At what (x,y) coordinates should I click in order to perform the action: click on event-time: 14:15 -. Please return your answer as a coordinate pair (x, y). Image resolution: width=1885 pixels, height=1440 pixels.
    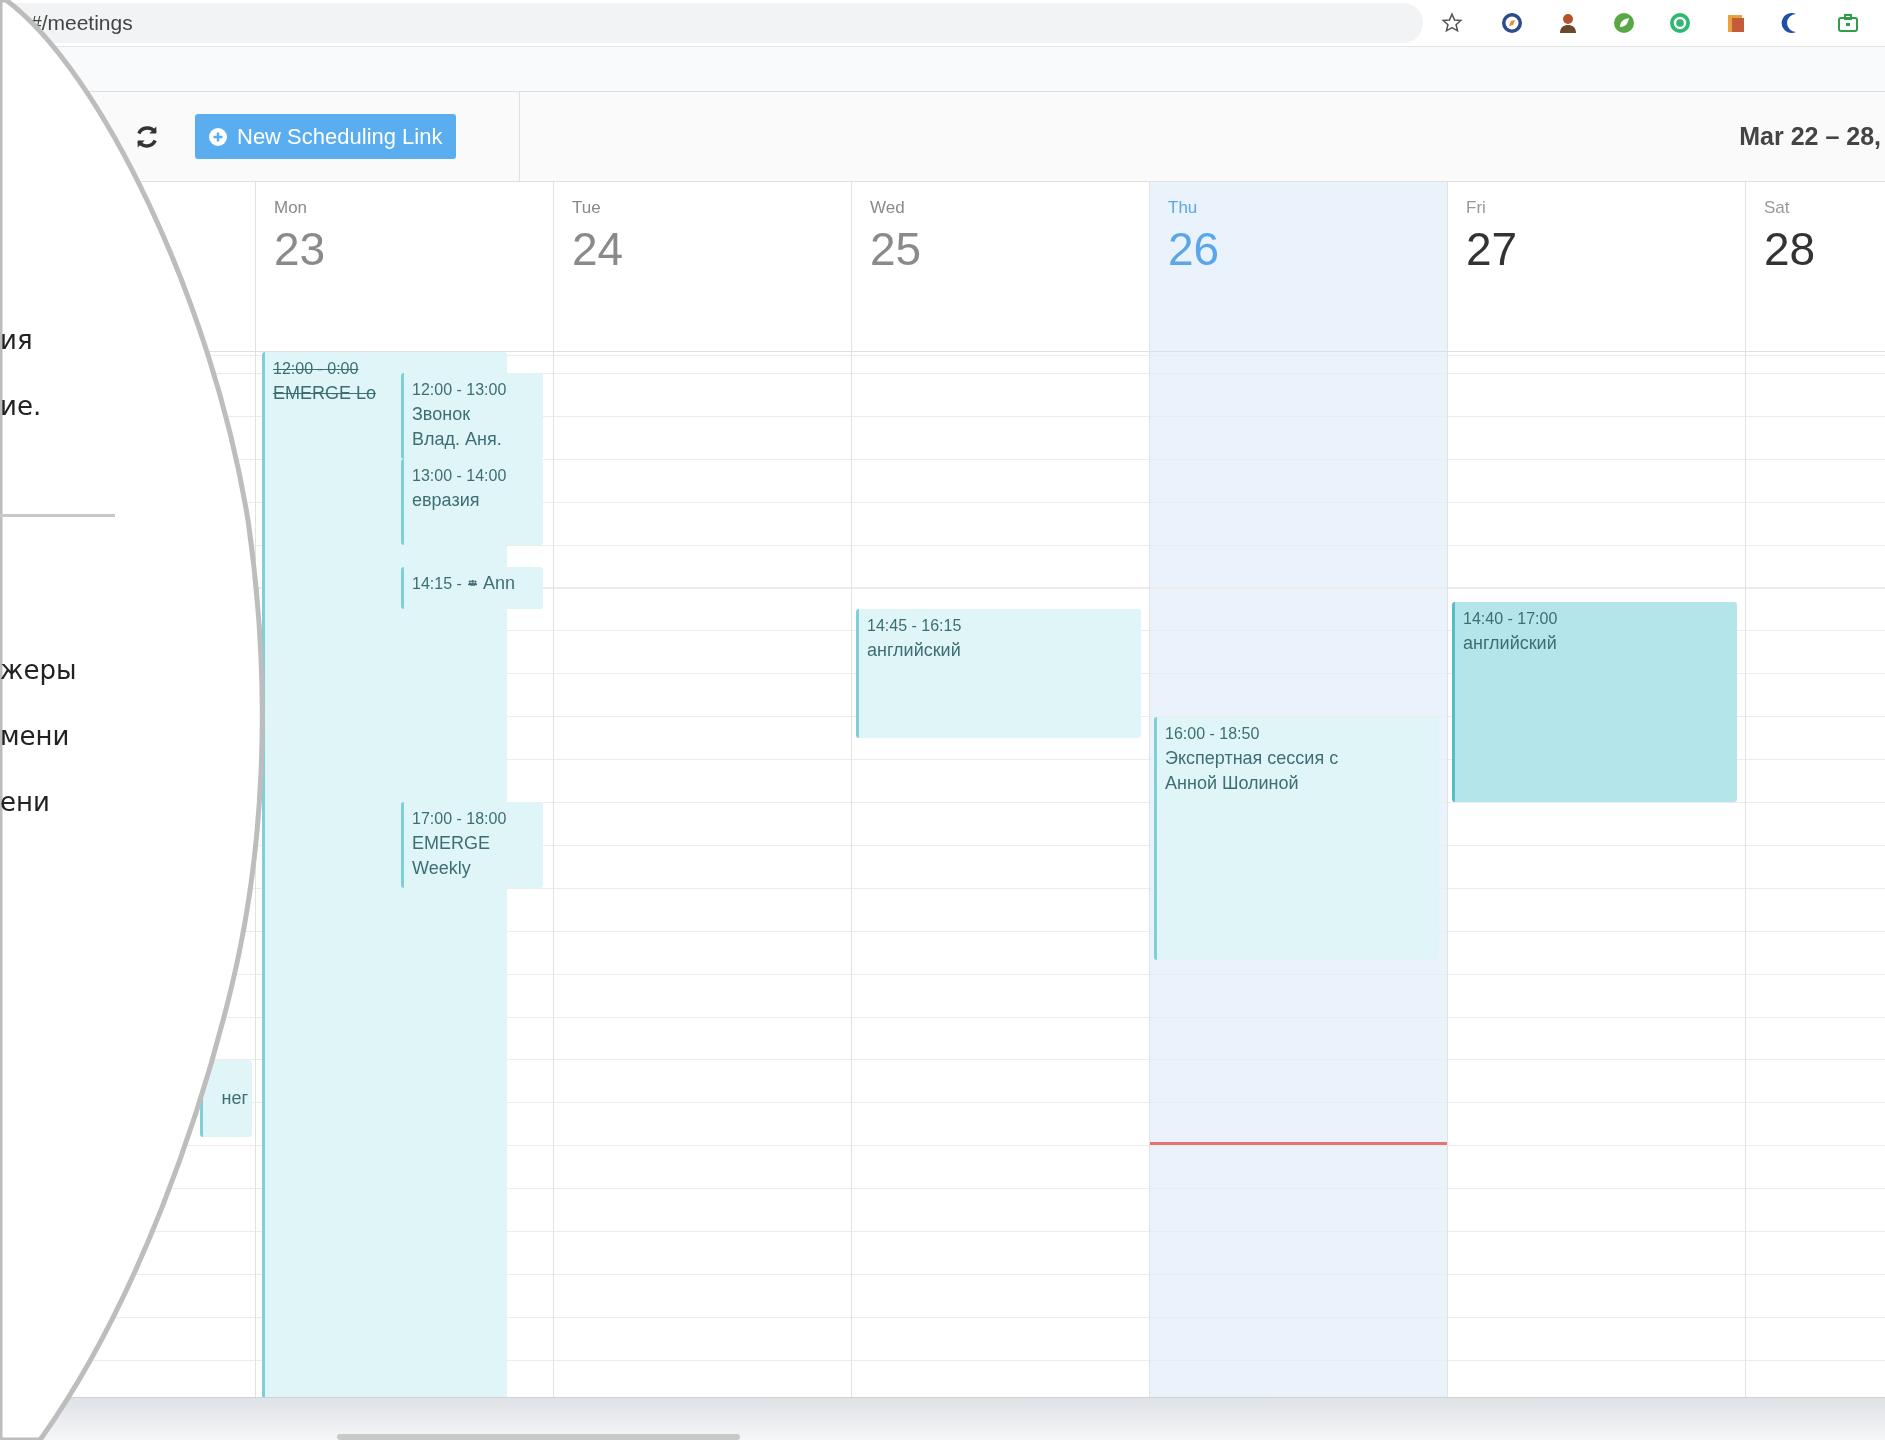
    Looking at the image, I should click on (437, 583).